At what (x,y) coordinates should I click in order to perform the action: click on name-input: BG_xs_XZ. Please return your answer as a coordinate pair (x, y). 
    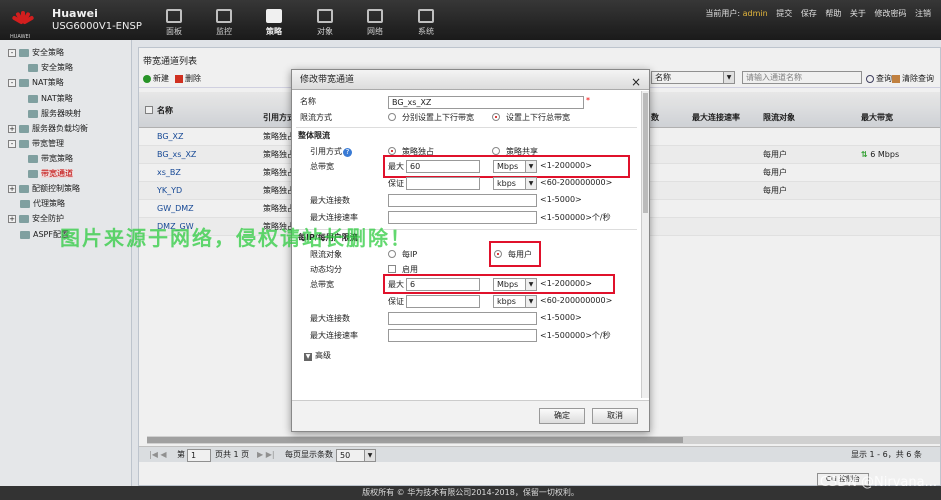
    Looking at the image, I should click on (486, 102).